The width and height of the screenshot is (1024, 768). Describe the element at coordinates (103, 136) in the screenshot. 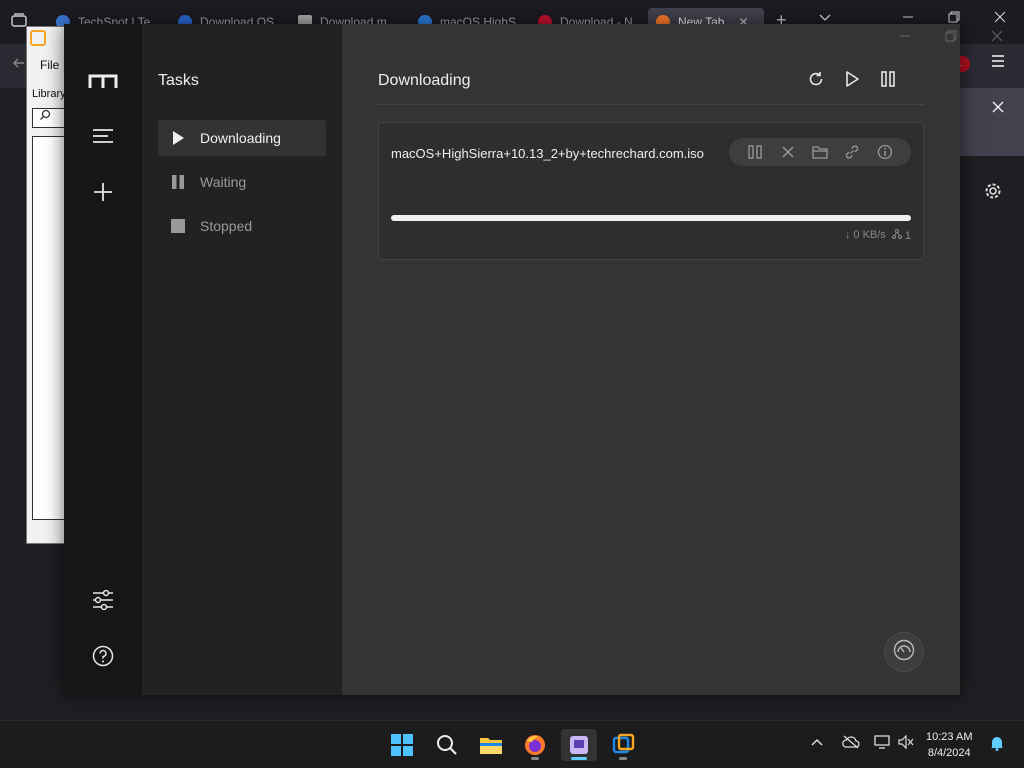

I see `task-list-icon` at that location.